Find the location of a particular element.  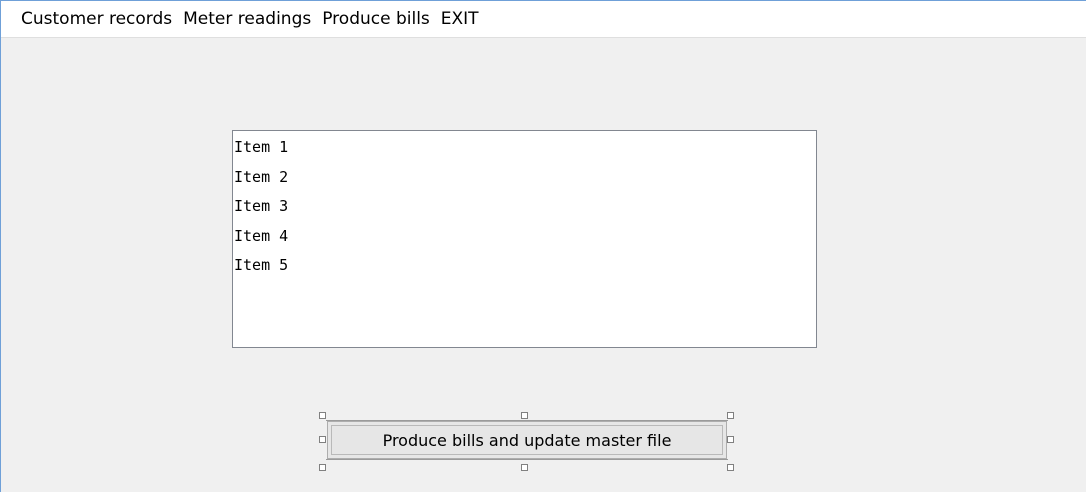

resize-handle-top-left is located at coordinates (322, 415).